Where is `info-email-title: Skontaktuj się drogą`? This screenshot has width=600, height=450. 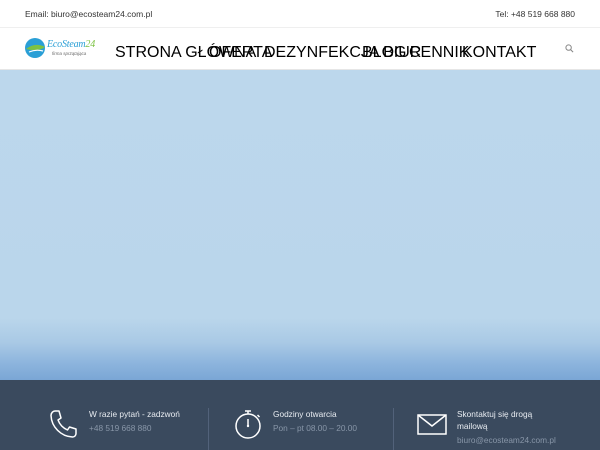 info-email-title: Skontaktuj się drogą is located at coordinates (495, 414).